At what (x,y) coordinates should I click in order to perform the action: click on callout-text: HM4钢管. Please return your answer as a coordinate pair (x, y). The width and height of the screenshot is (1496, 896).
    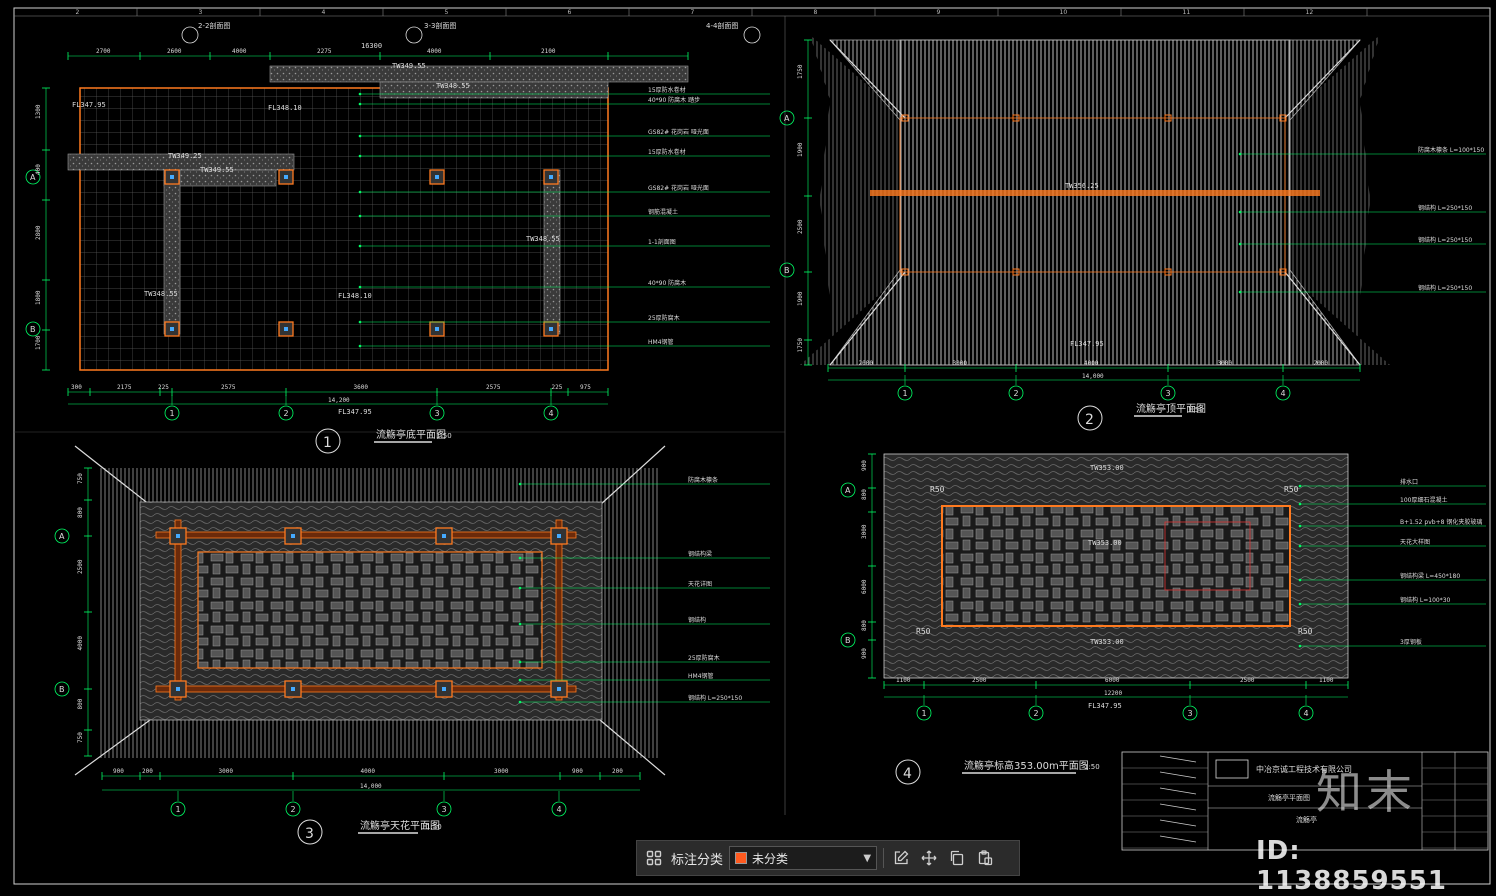
    Looking at the image, I should click on (701, 676).